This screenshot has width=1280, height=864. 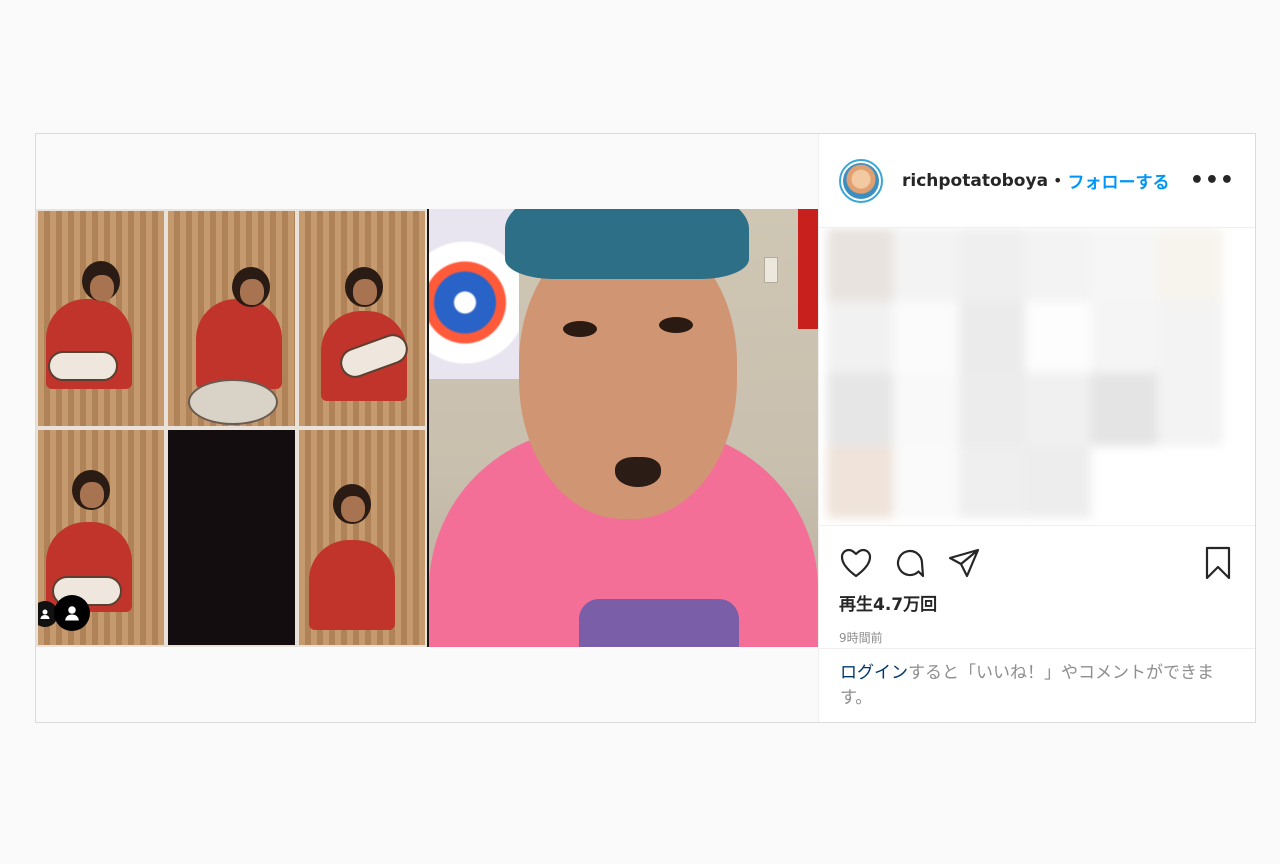 I want to click on login-link: ログイン, so click(x=874, y=673).